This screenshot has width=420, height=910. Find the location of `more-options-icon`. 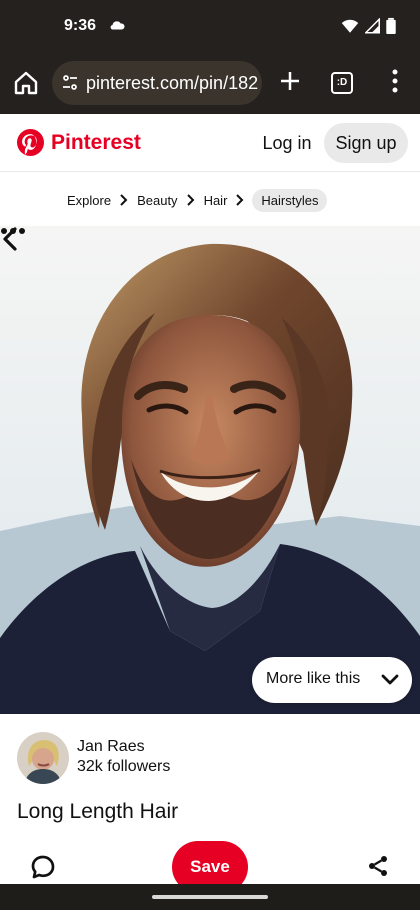

more-options-icon is located at coordinates (13, 231).